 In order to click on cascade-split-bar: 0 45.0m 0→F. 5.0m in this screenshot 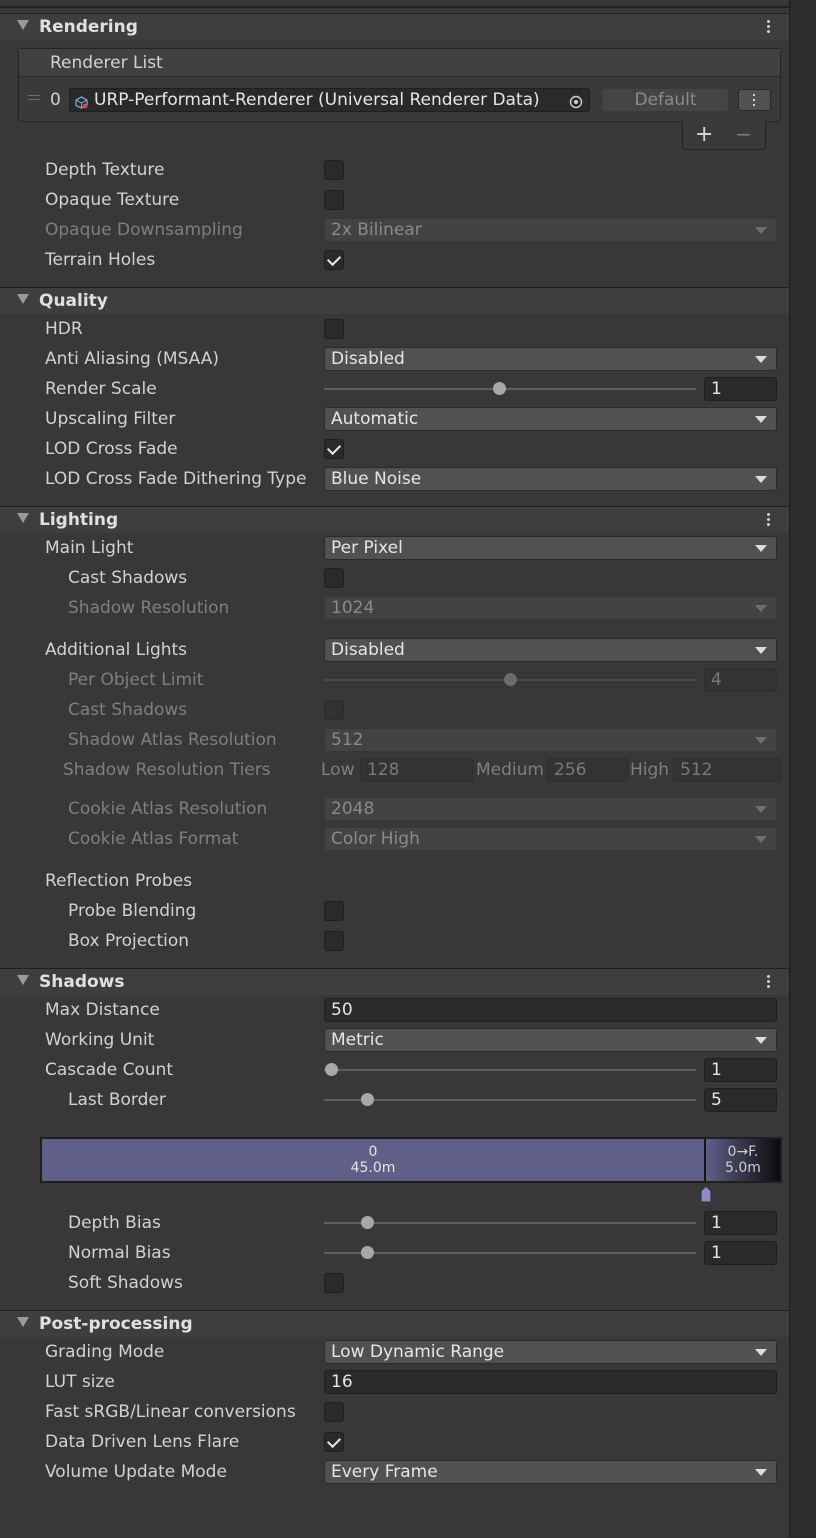, I will do `click(411, 1160)`.